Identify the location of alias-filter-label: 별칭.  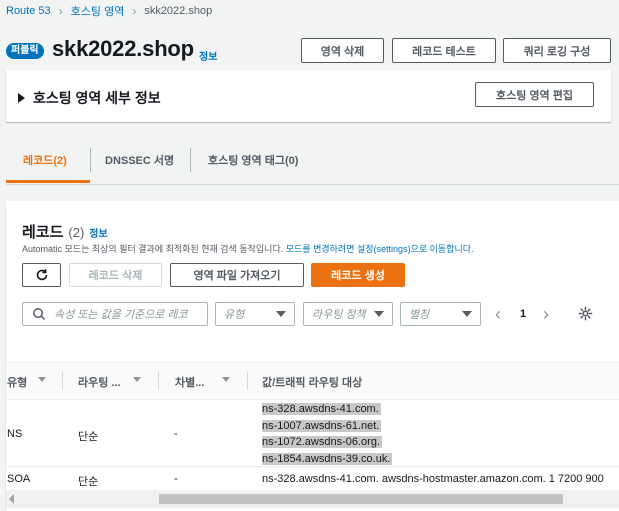
(419, 315).